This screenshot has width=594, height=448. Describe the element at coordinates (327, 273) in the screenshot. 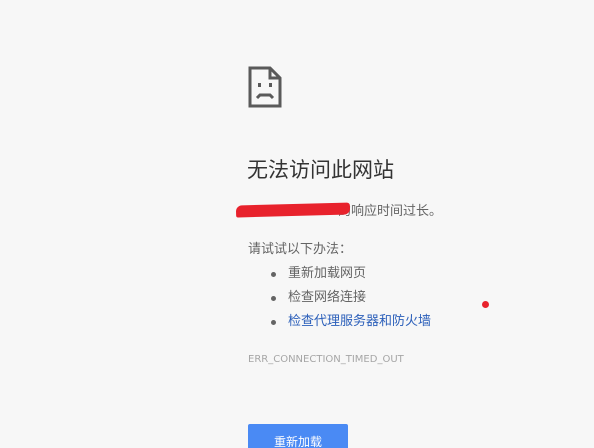

I see `suggestion-label: 重新加载网页` at that location.